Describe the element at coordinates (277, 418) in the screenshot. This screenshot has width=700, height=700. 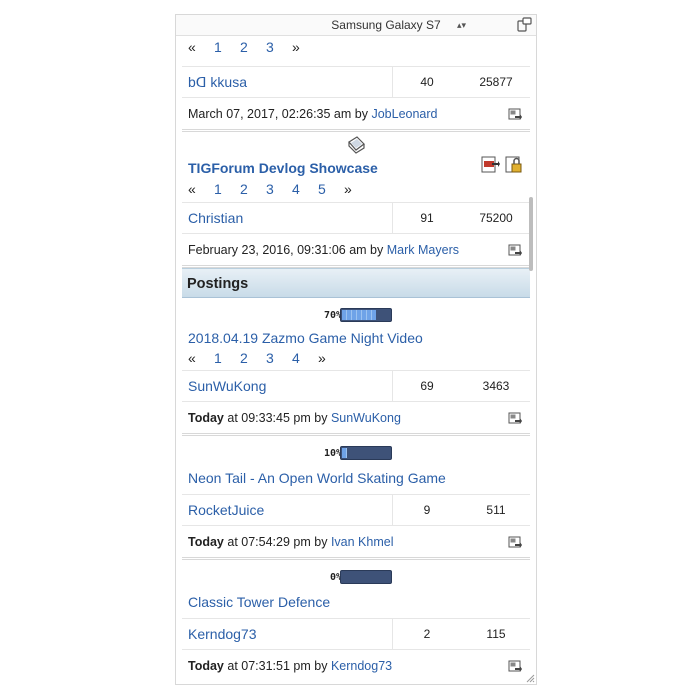
I see `last-post-time: at 09:33:45 pm by` at that location.